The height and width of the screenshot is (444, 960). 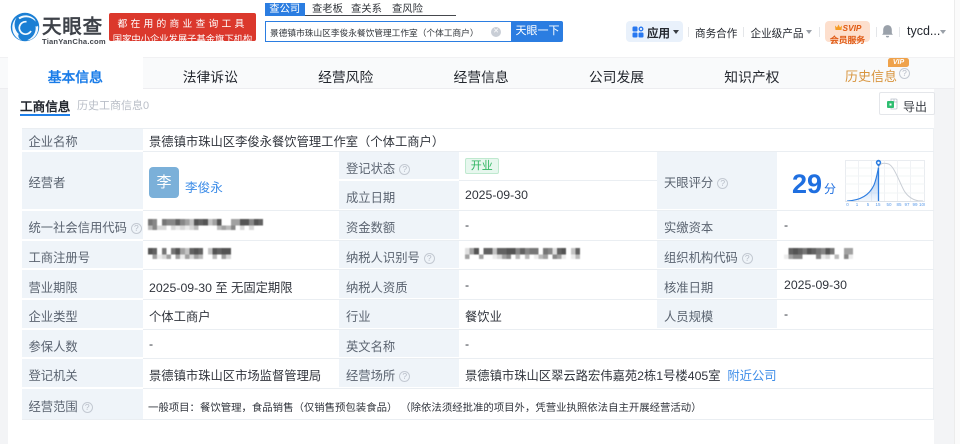 I want to click on svg-text: 97, so click(x=907, y=204).